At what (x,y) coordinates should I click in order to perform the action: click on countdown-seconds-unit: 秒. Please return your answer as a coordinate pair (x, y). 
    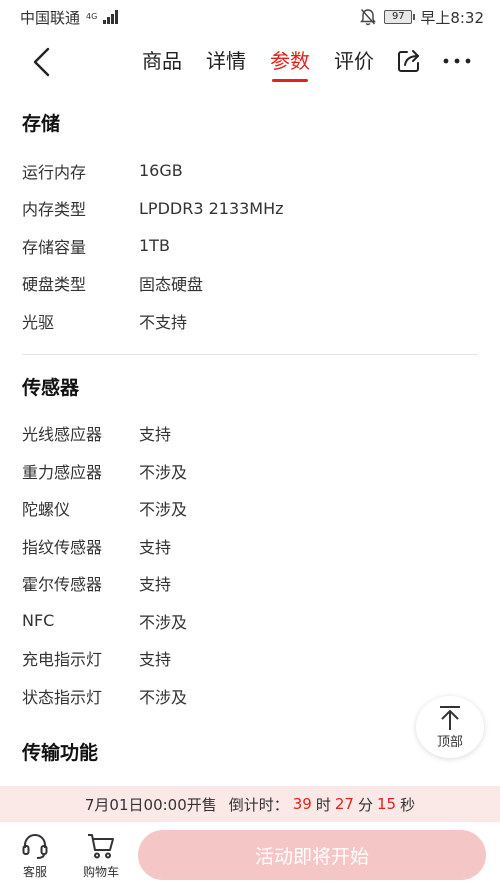
    Looking at the image, I should click on (408, 804).